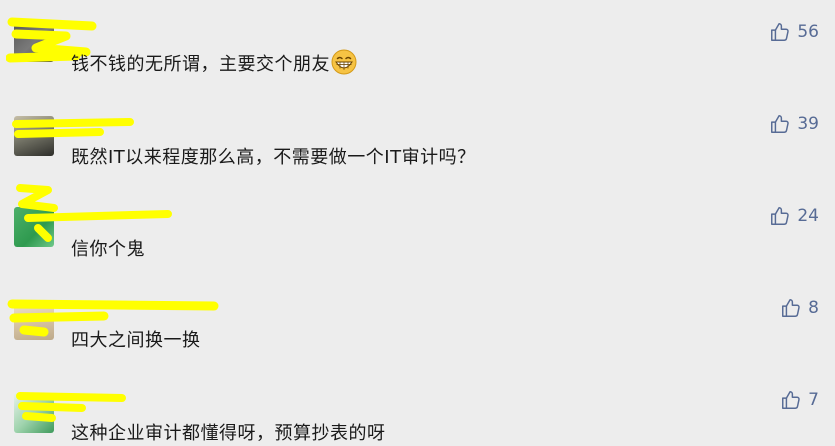  I want to click on like-button: 56, so click(794, 32).